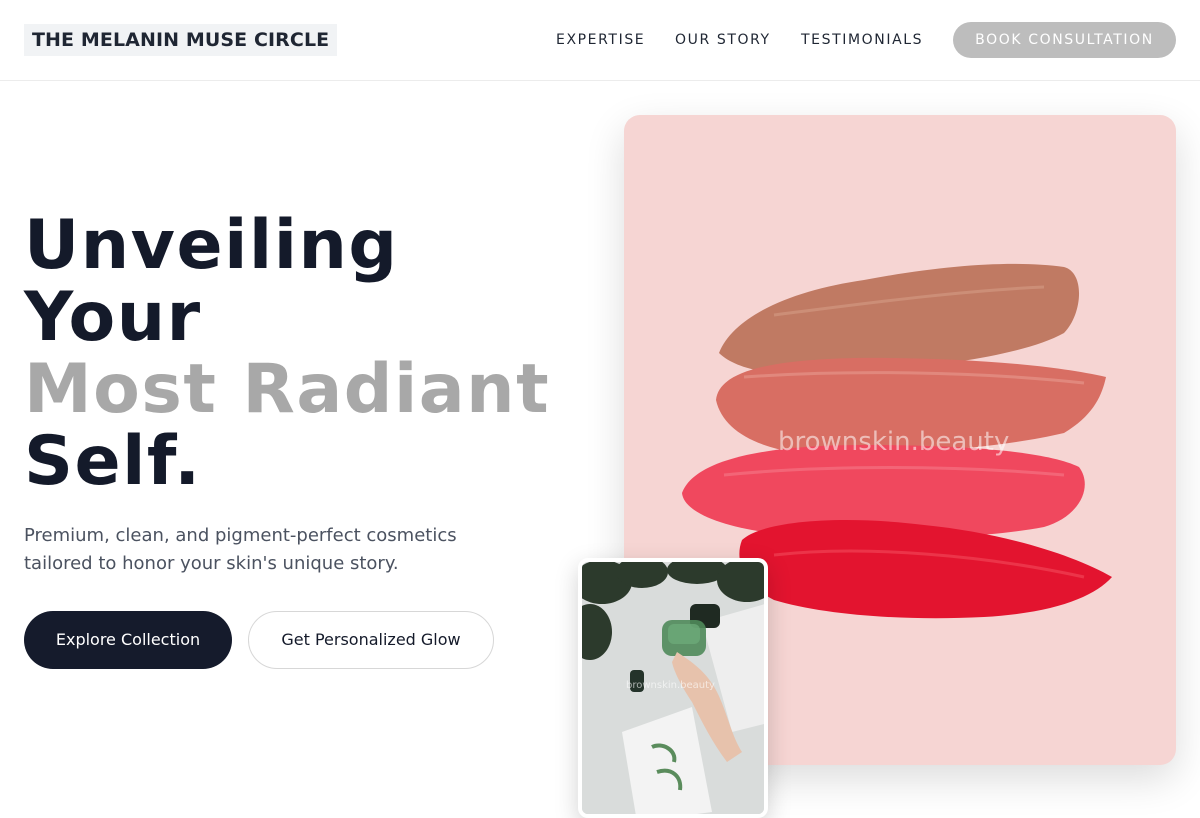  I want to click on swatch-red, so click(925, 569).